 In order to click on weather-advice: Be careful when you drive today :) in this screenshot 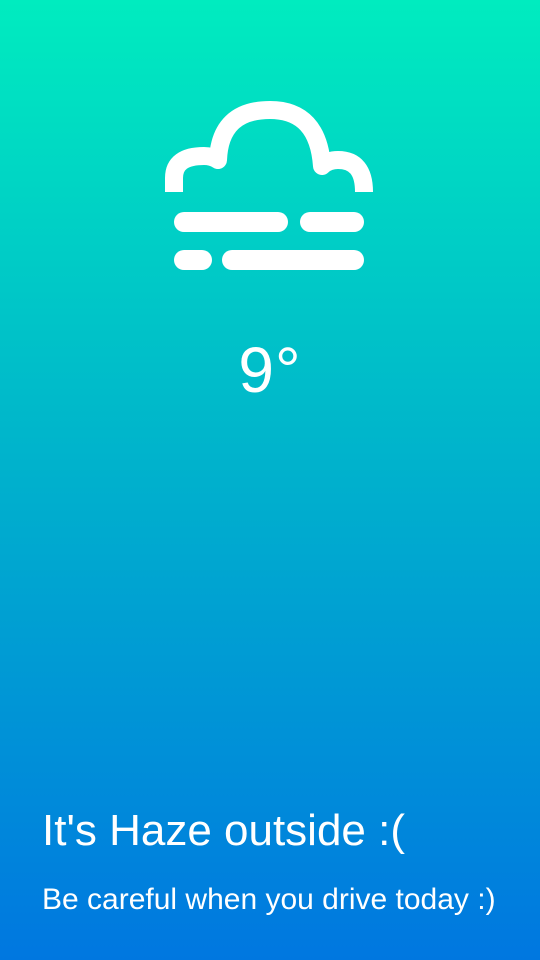, I will do `click(269, 899)`.